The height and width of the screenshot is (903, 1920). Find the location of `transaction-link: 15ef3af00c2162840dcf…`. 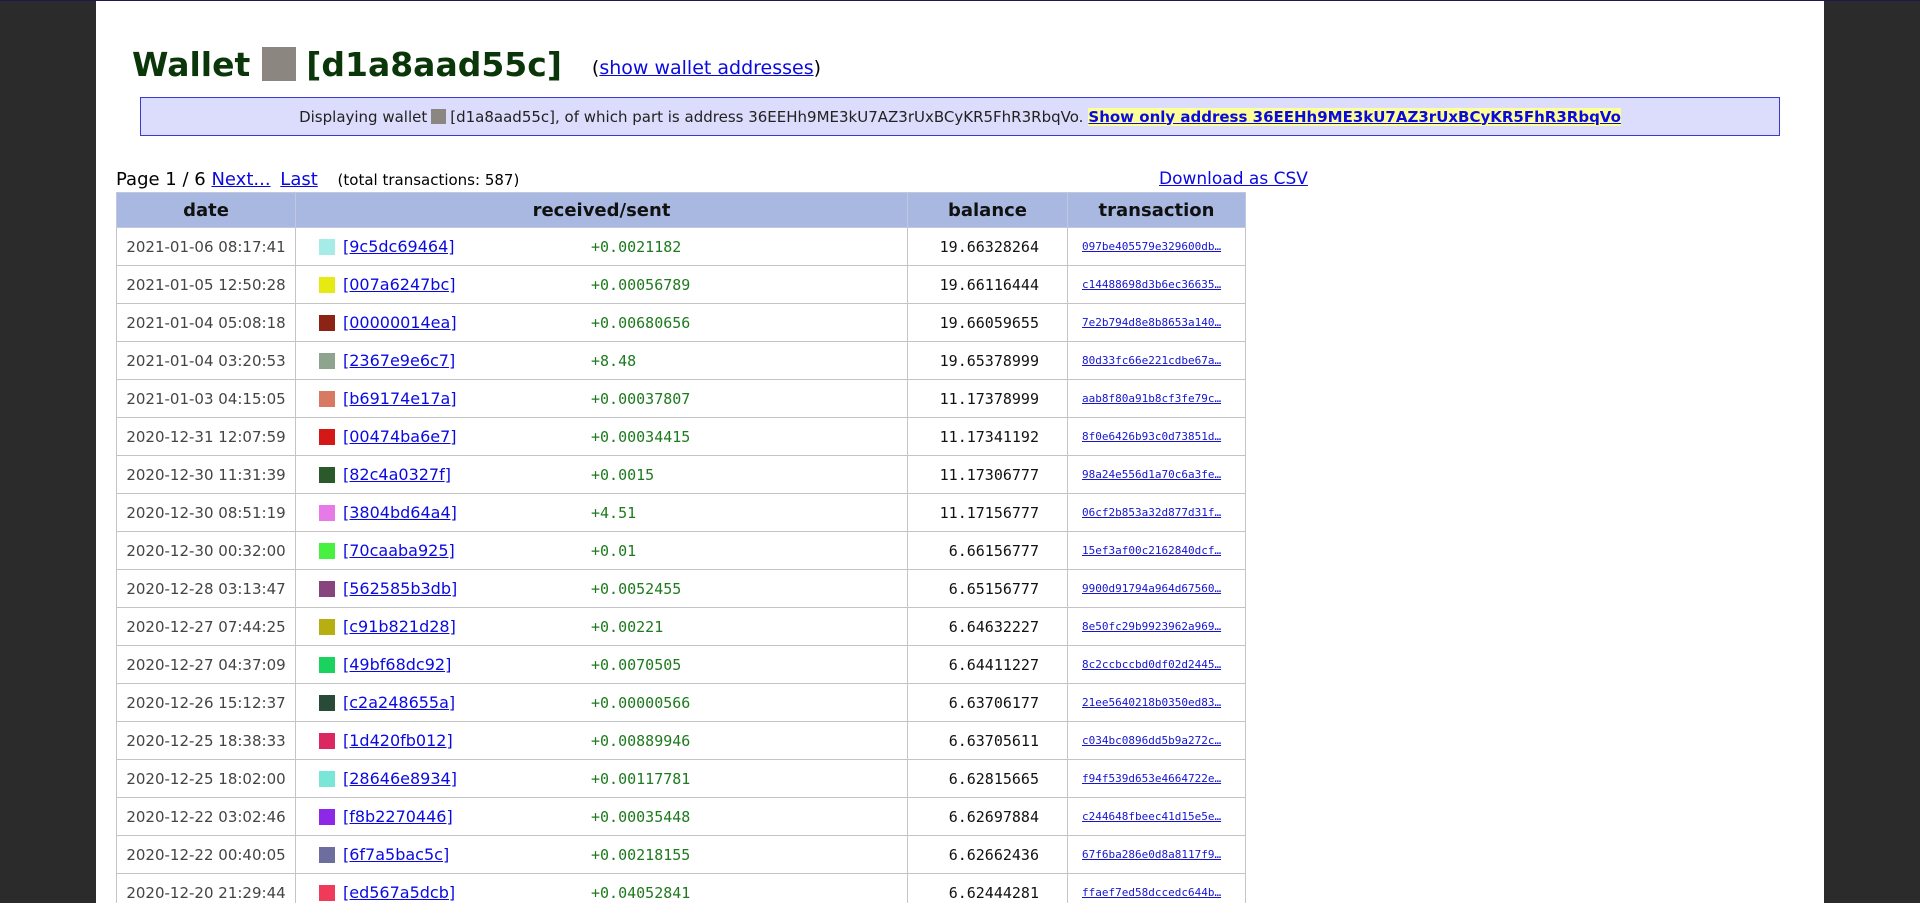

transaction-link: 15ef3af00c2162840dcf… is located at coordinates (1151, 550).